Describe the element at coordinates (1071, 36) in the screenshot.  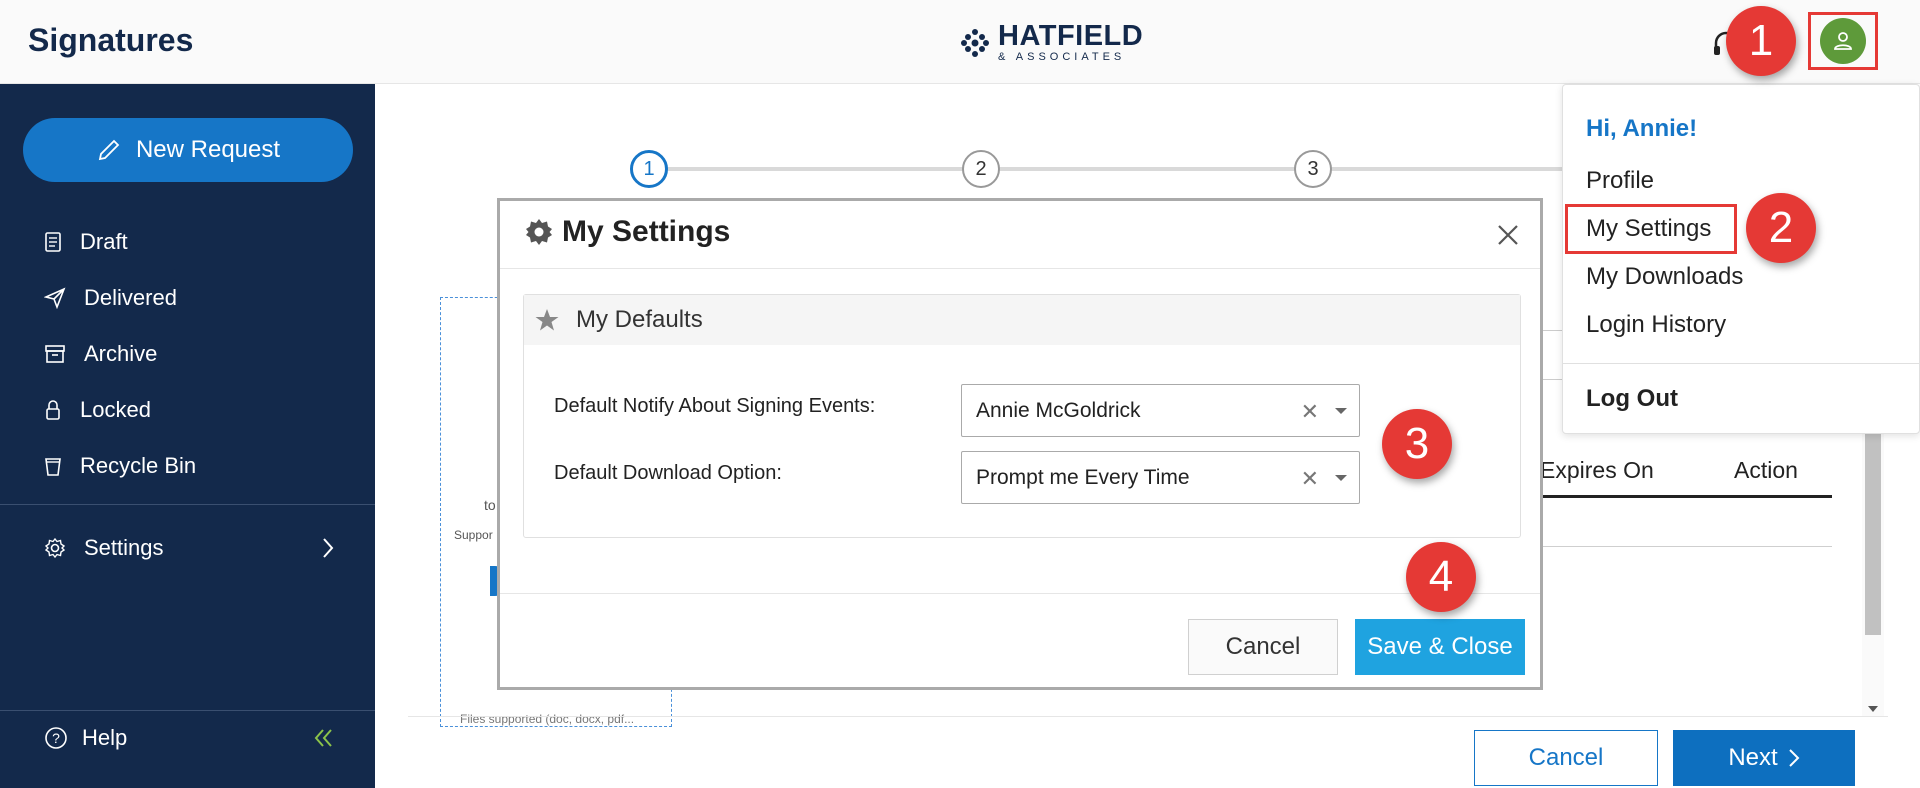
I see `logo-main-text: HATFIELD` at that location.